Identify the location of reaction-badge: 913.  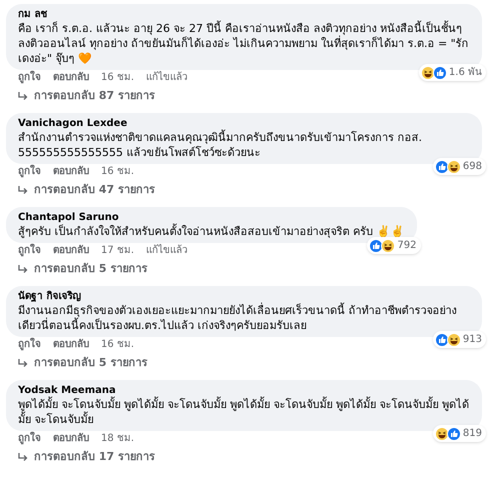
(459, 339).